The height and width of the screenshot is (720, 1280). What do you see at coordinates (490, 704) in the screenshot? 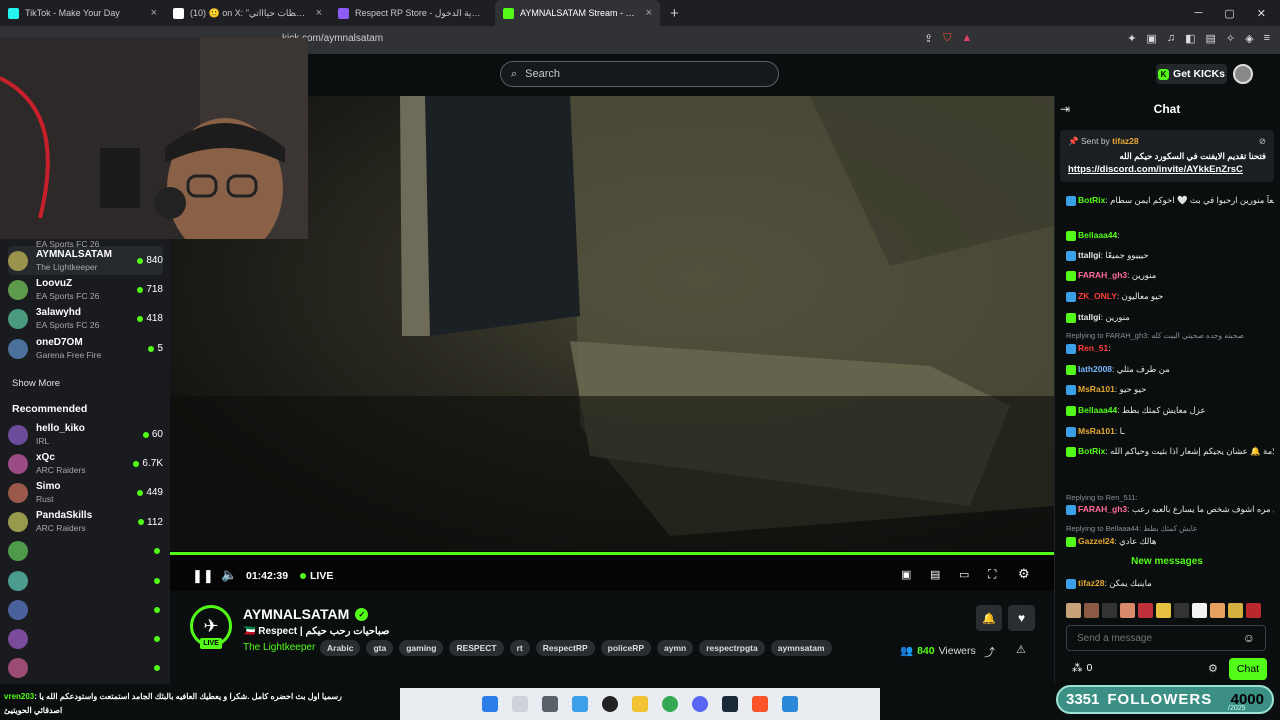
I see `windows-start-icon` at bounding box center [490, 704].